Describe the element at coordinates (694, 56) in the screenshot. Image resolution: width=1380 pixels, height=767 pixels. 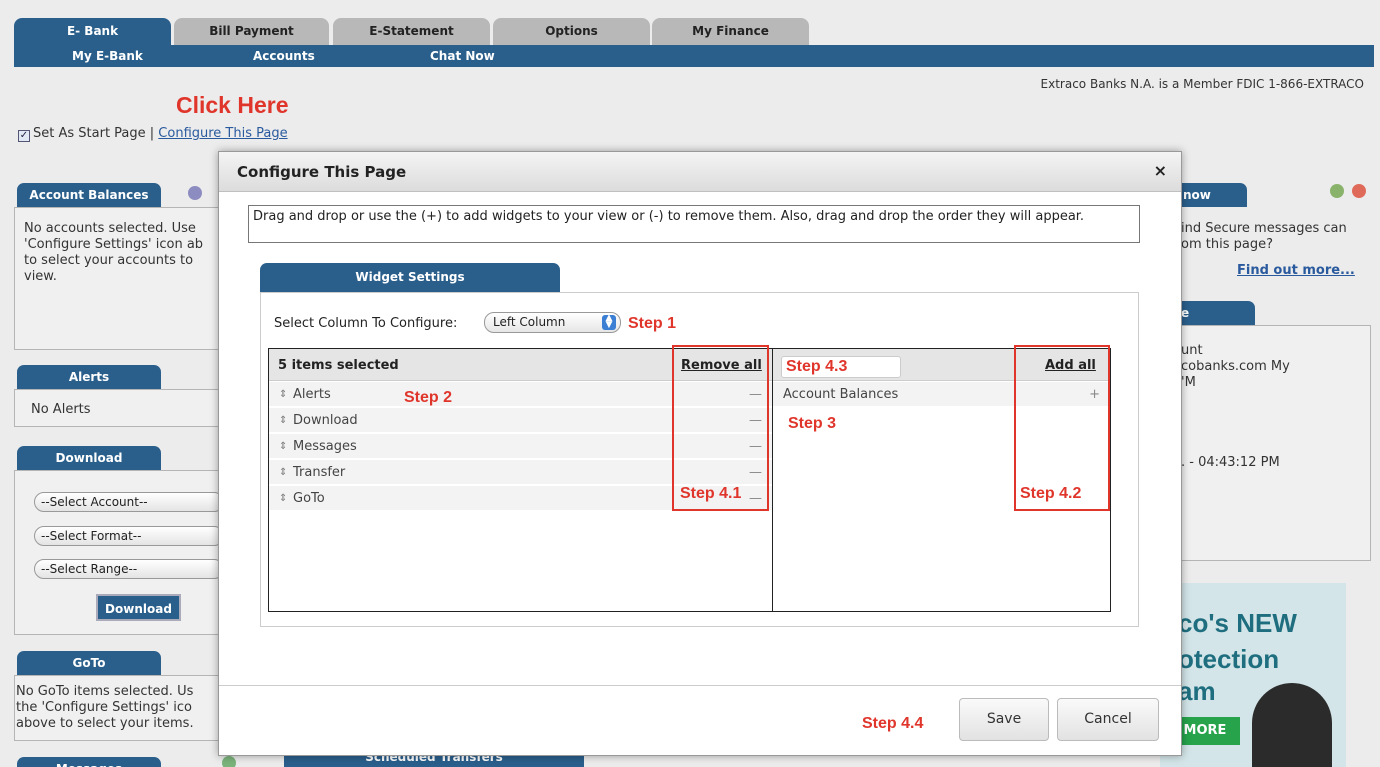
I see `sub-navigation: My E-Bank Accounts Chat Now` at that location.